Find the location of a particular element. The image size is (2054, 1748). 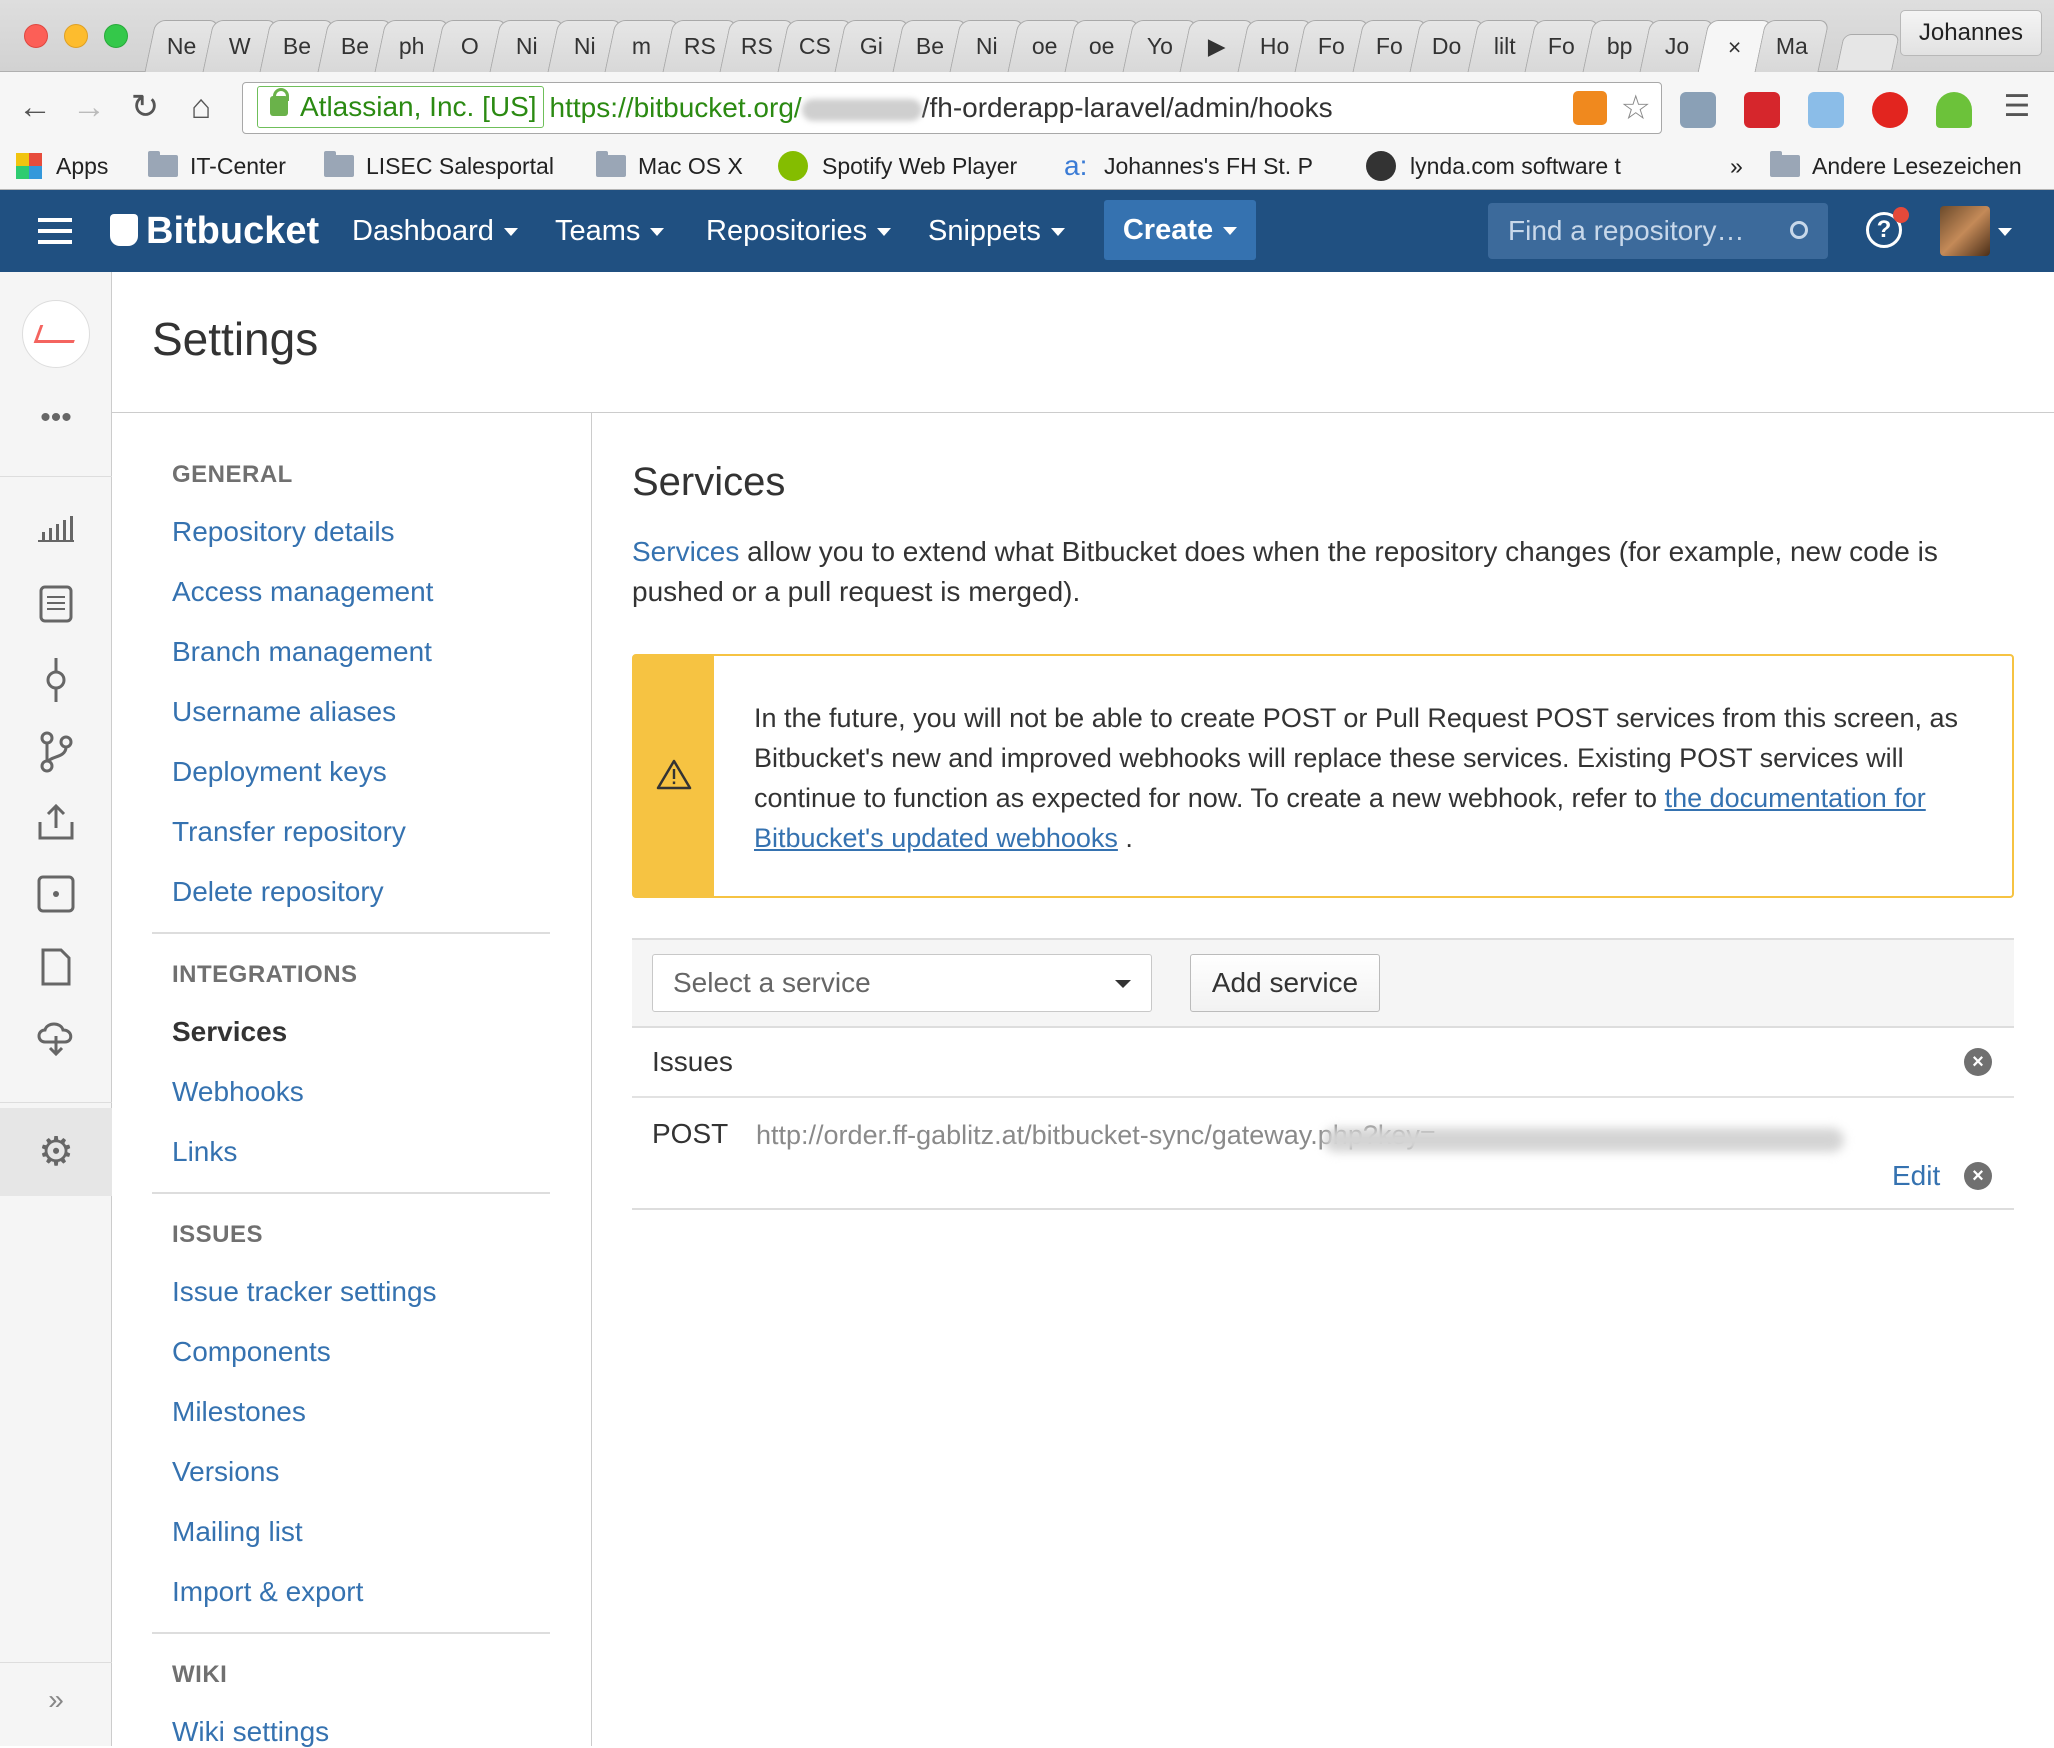

nav-services: Services is located at coordinates (229, 1032).